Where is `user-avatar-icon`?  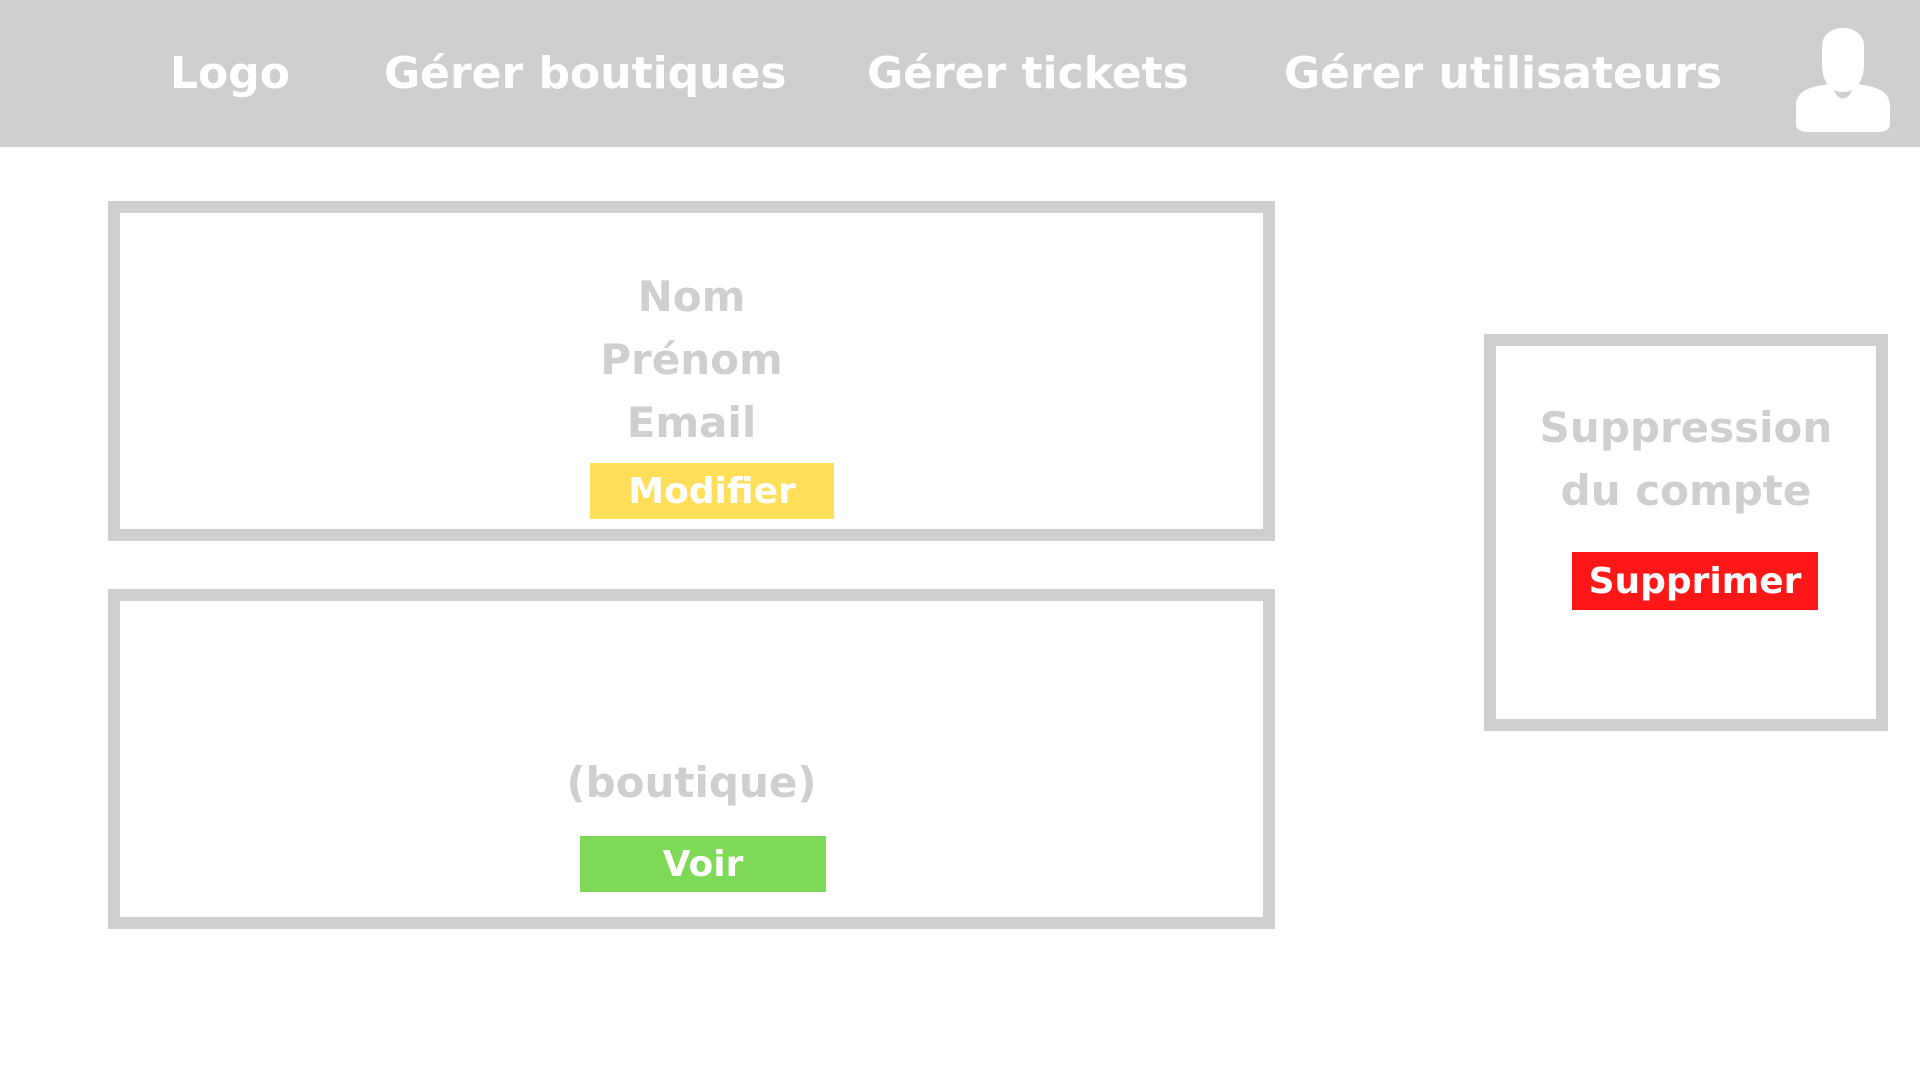
user-avatar-icon is located at coordinates (1843, 74).